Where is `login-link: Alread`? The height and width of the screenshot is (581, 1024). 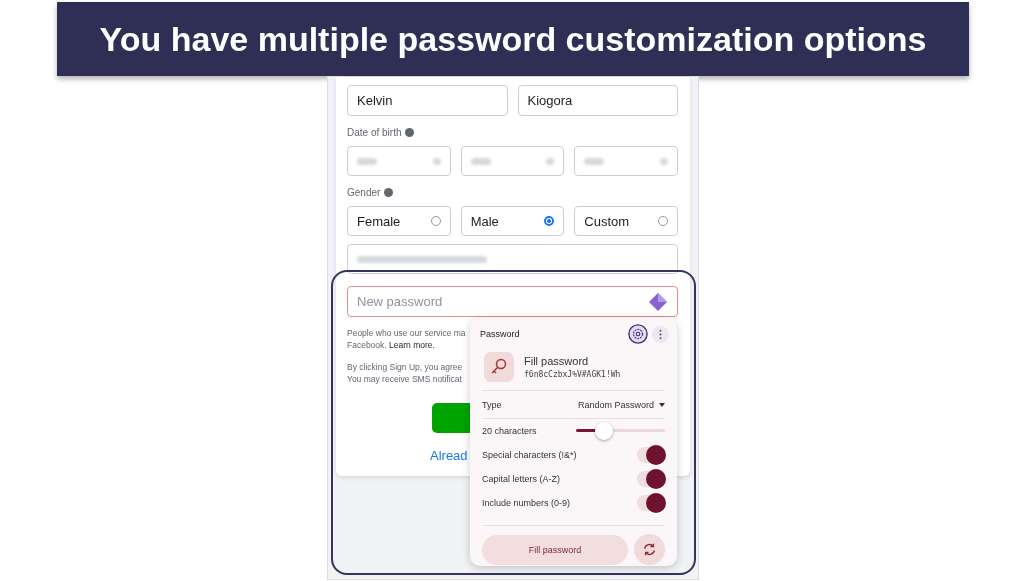 login-link: Alread is located at coordinates (449, 455).